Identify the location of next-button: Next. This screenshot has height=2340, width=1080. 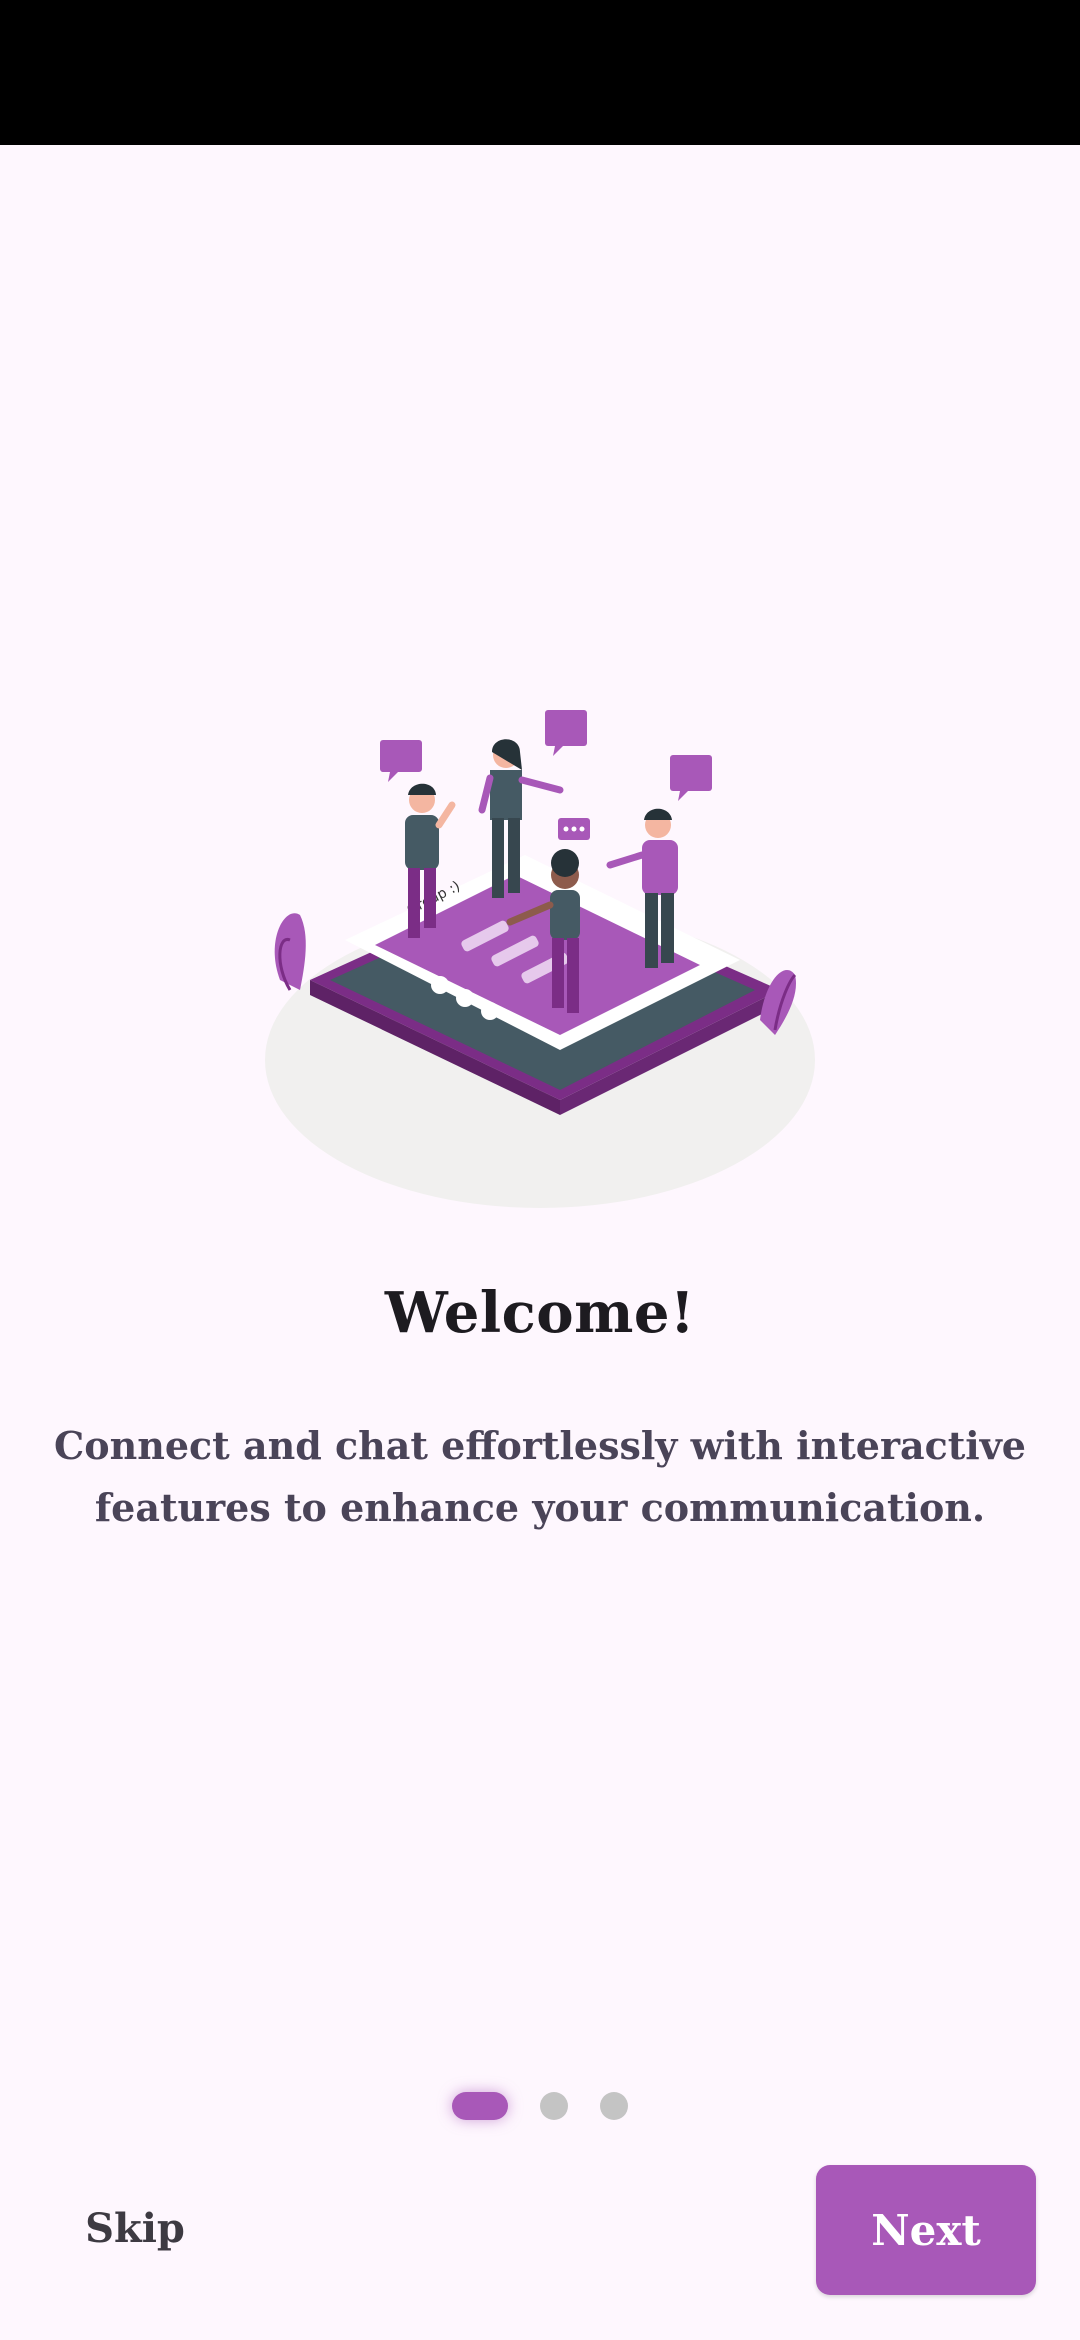
(926, 2230).